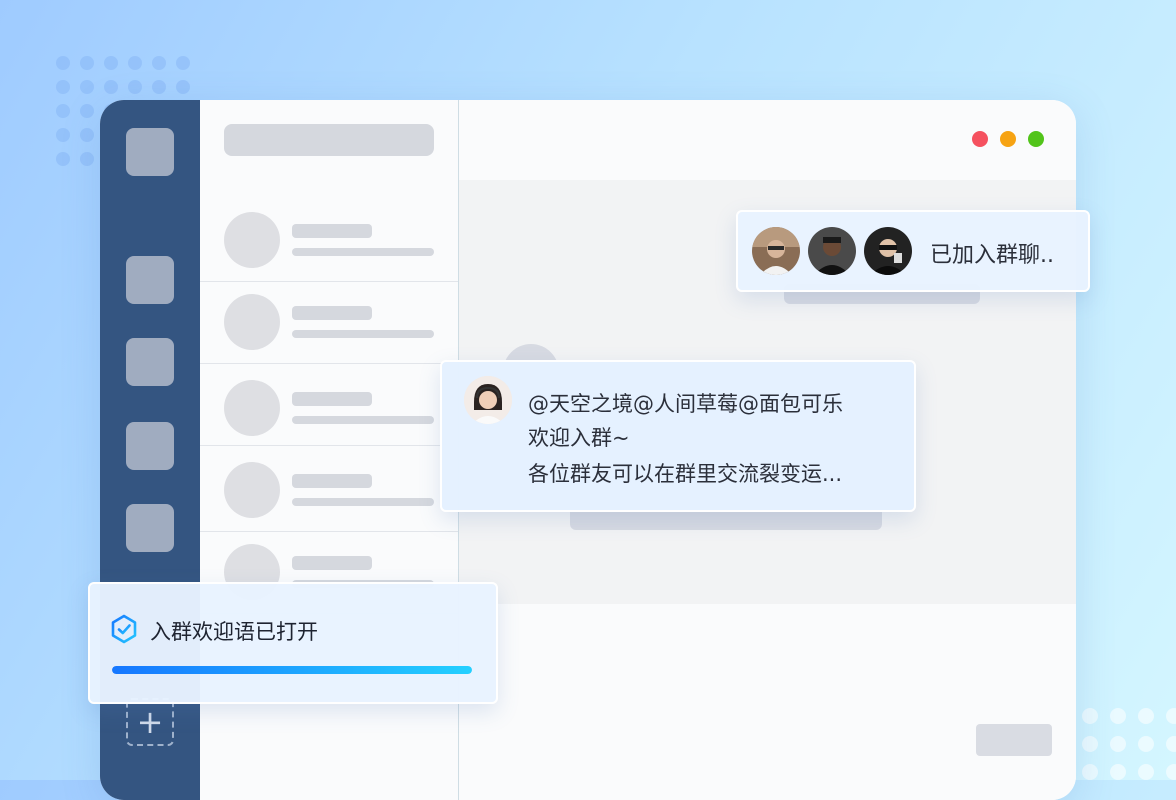 Image resolution: width=1176 pixels, height=800 pixels. What do you see at coordinates (767, 140) in the screenshot?
I see `chat-header` at bounding box center [767, 140].